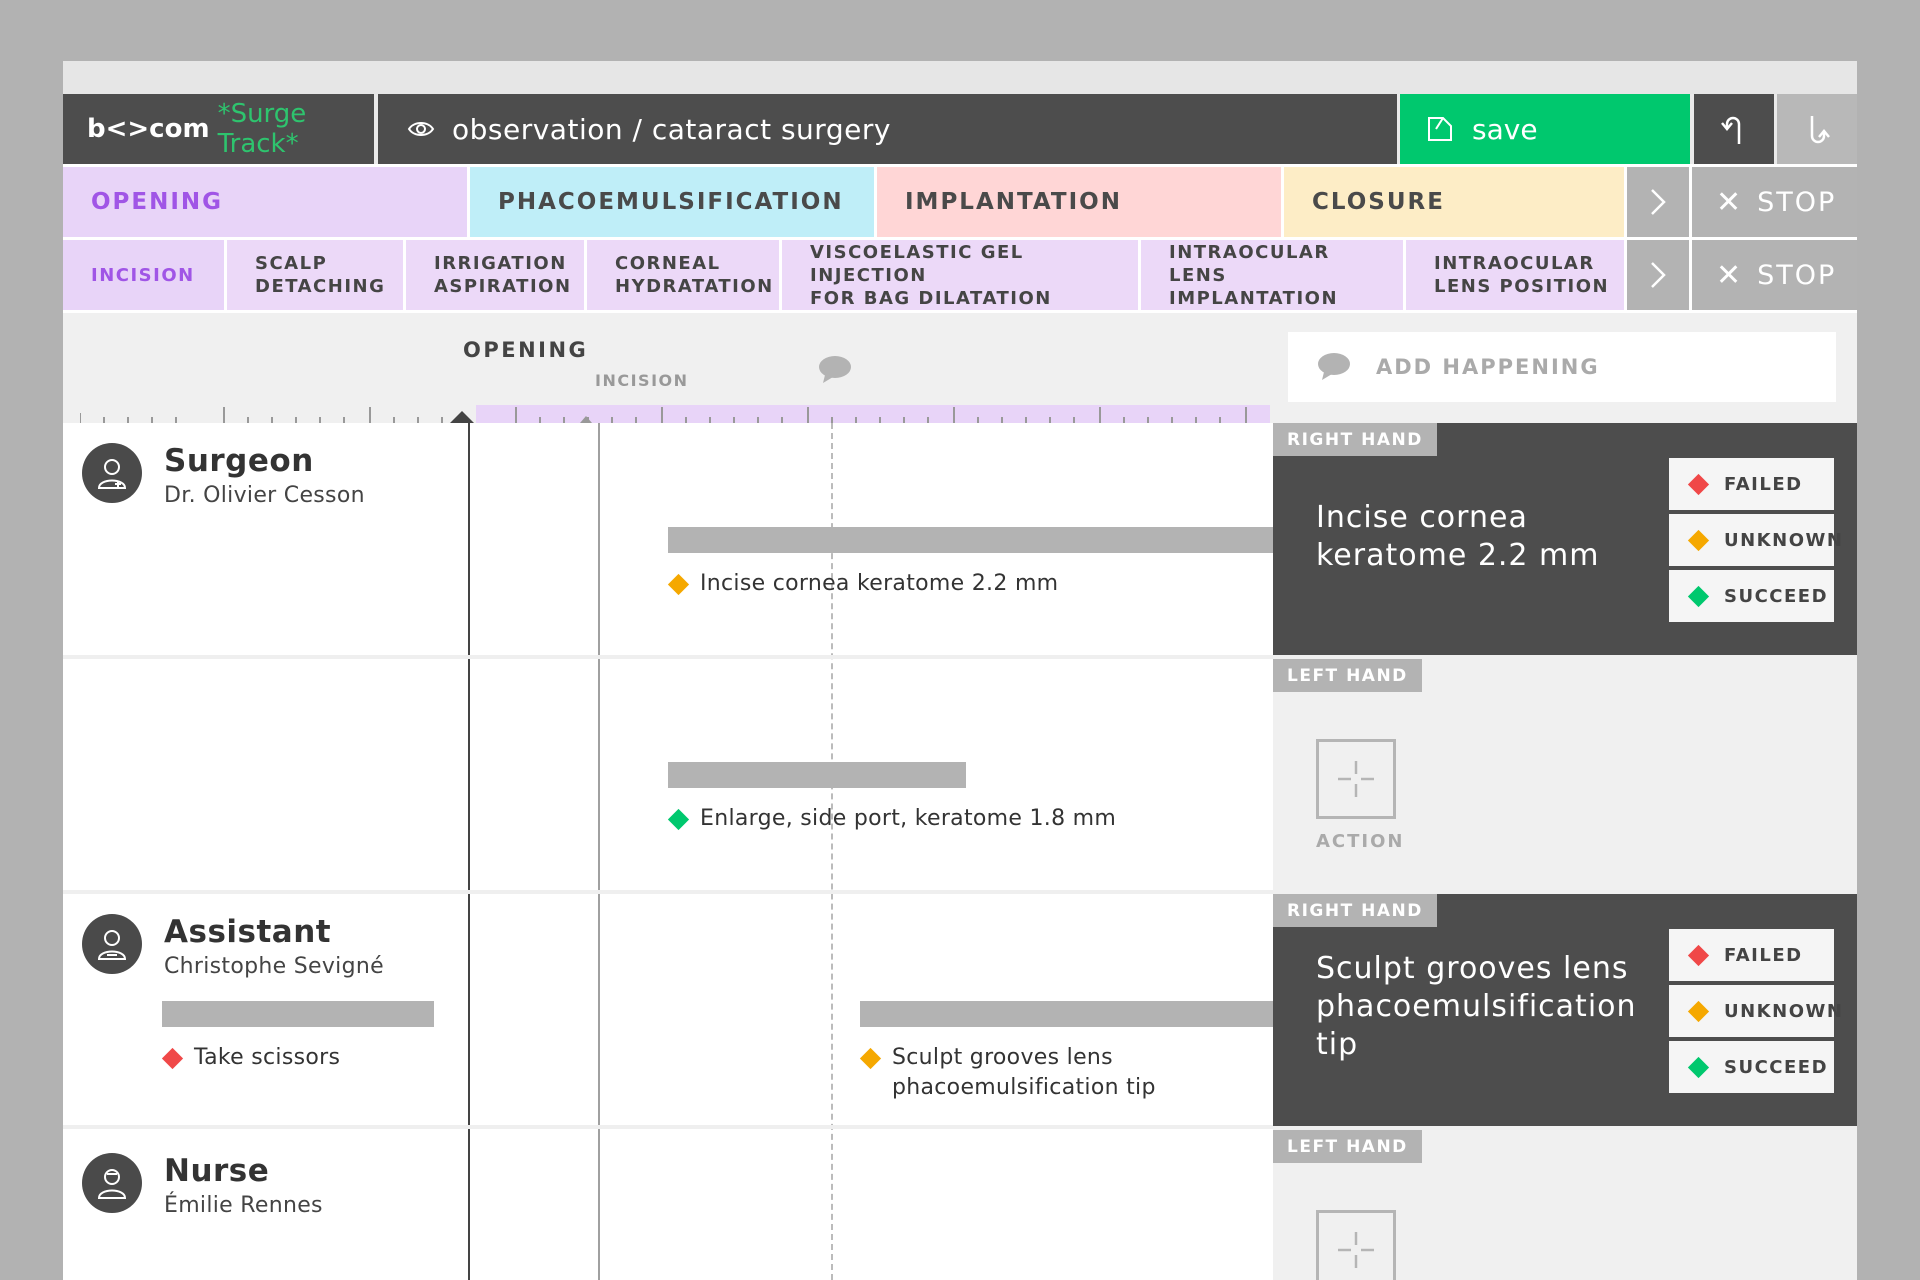 Image resolution: width=1920 pixels, height=1280 pixels. I want to click on add-happening-label: ADD HAPPENING, so click(1488, 367).